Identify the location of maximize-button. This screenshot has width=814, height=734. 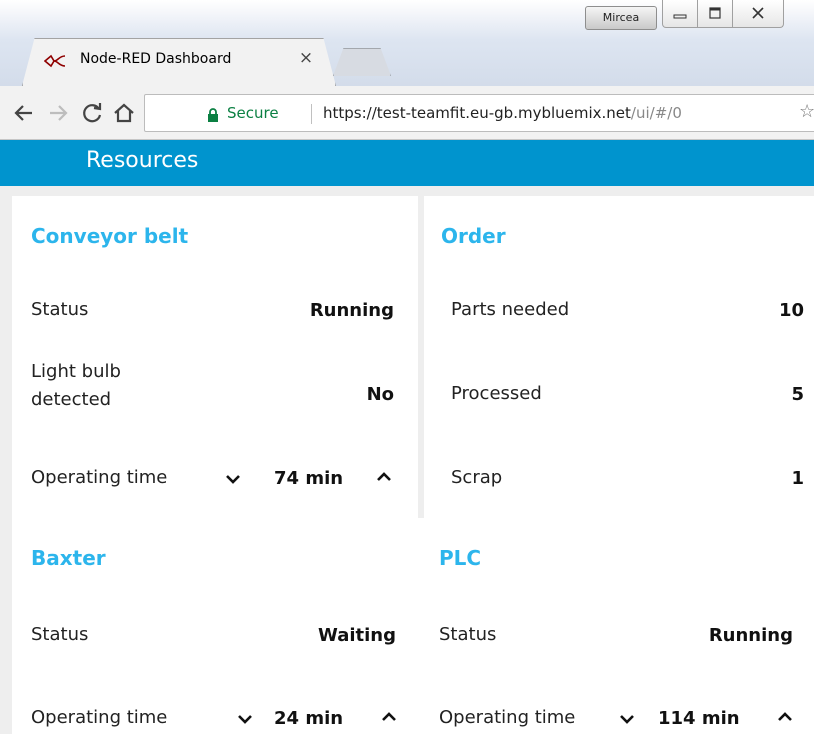
(715, 14).